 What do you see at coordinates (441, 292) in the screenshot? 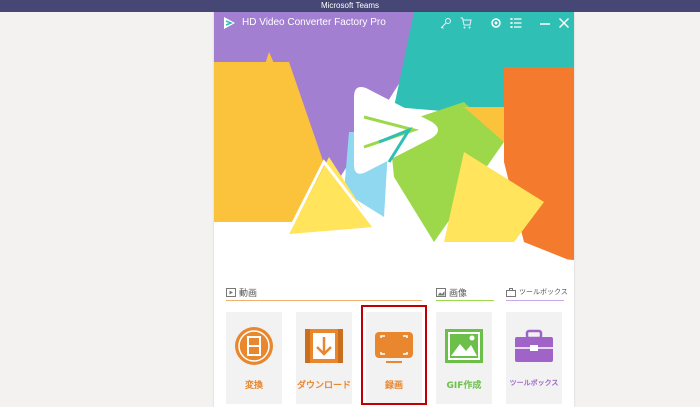
I see `image-section-icon` at bounding box center [441, 292].